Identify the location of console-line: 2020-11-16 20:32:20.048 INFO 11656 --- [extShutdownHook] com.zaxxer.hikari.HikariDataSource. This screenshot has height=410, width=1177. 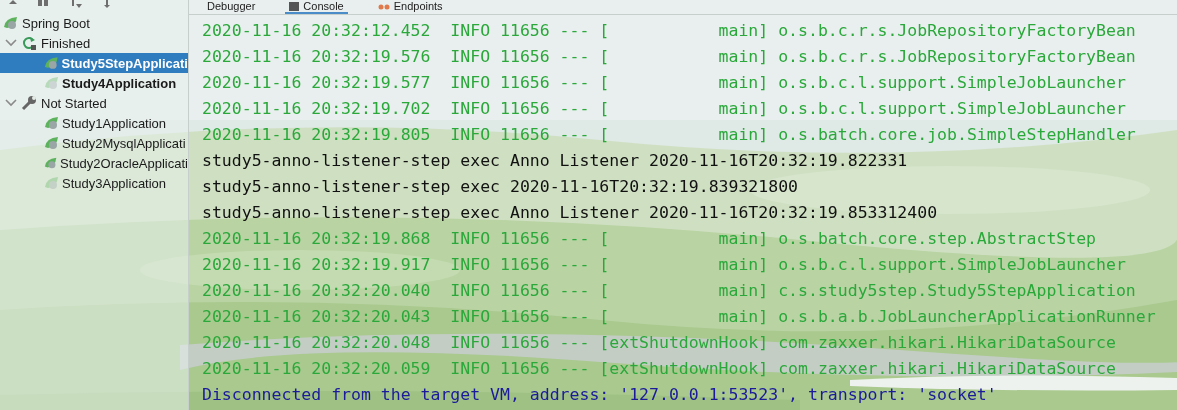
(659, 343).